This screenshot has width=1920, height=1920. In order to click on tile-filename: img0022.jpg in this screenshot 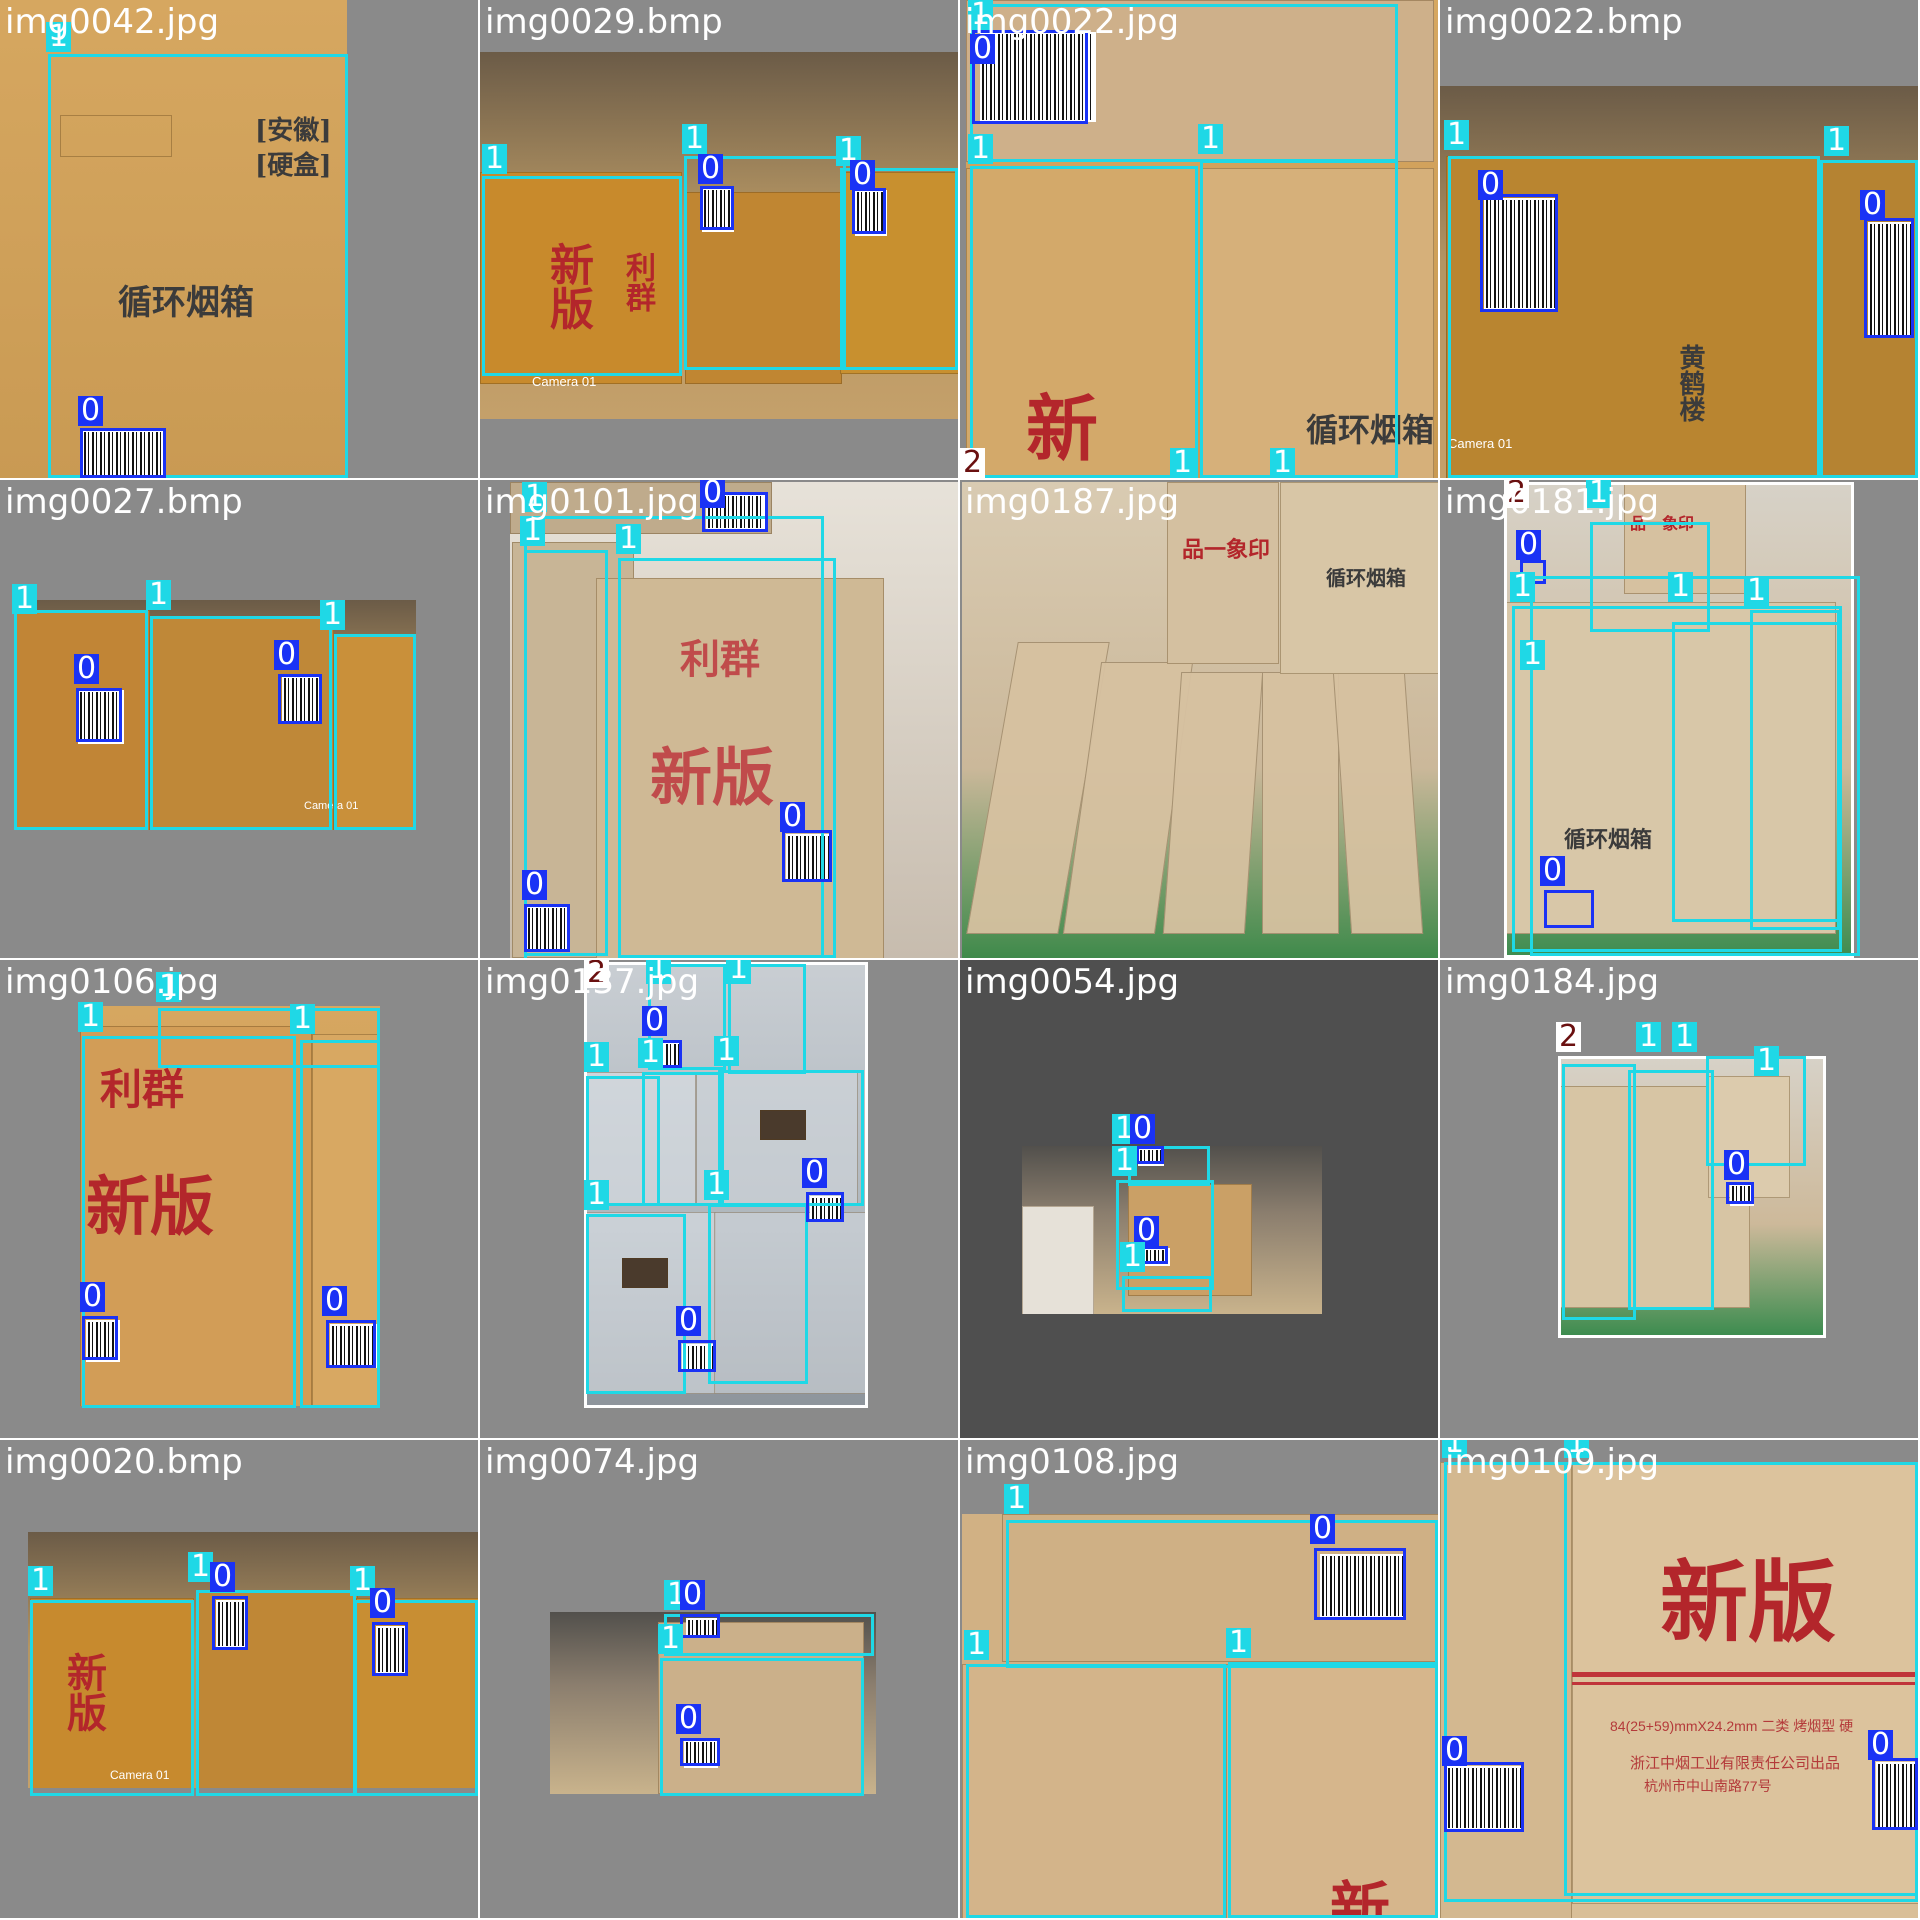, I will do `click(1072, 22)`.